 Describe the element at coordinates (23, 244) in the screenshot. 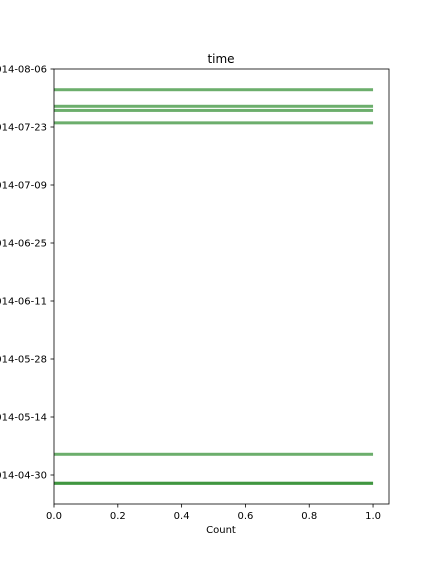

I see `y-tick-label: 2014-06-25` at that location.